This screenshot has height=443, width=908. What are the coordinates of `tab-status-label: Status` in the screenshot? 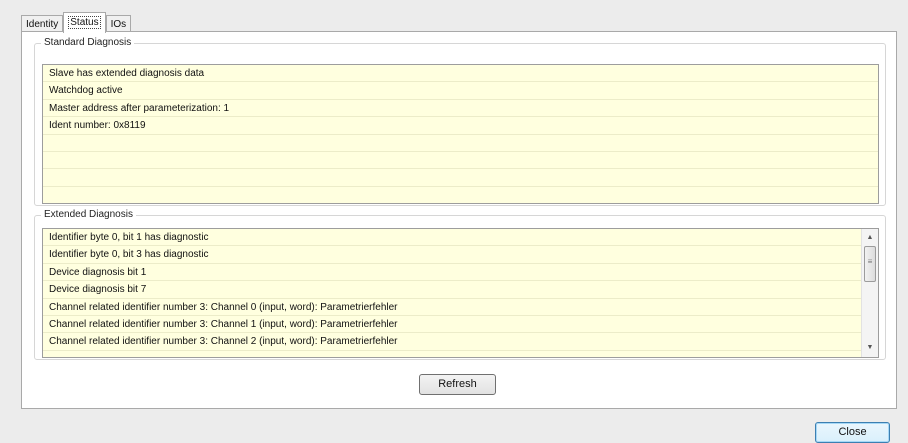 It's located at (84, 22).